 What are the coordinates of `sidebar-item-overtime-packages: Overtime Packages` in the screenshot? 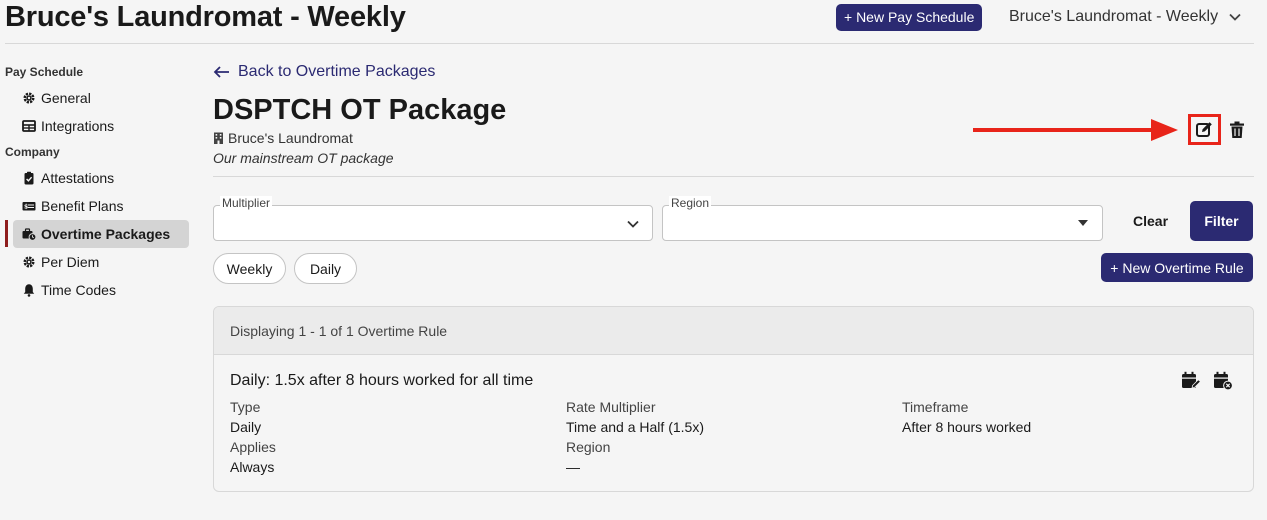 It's located at (101, 234).